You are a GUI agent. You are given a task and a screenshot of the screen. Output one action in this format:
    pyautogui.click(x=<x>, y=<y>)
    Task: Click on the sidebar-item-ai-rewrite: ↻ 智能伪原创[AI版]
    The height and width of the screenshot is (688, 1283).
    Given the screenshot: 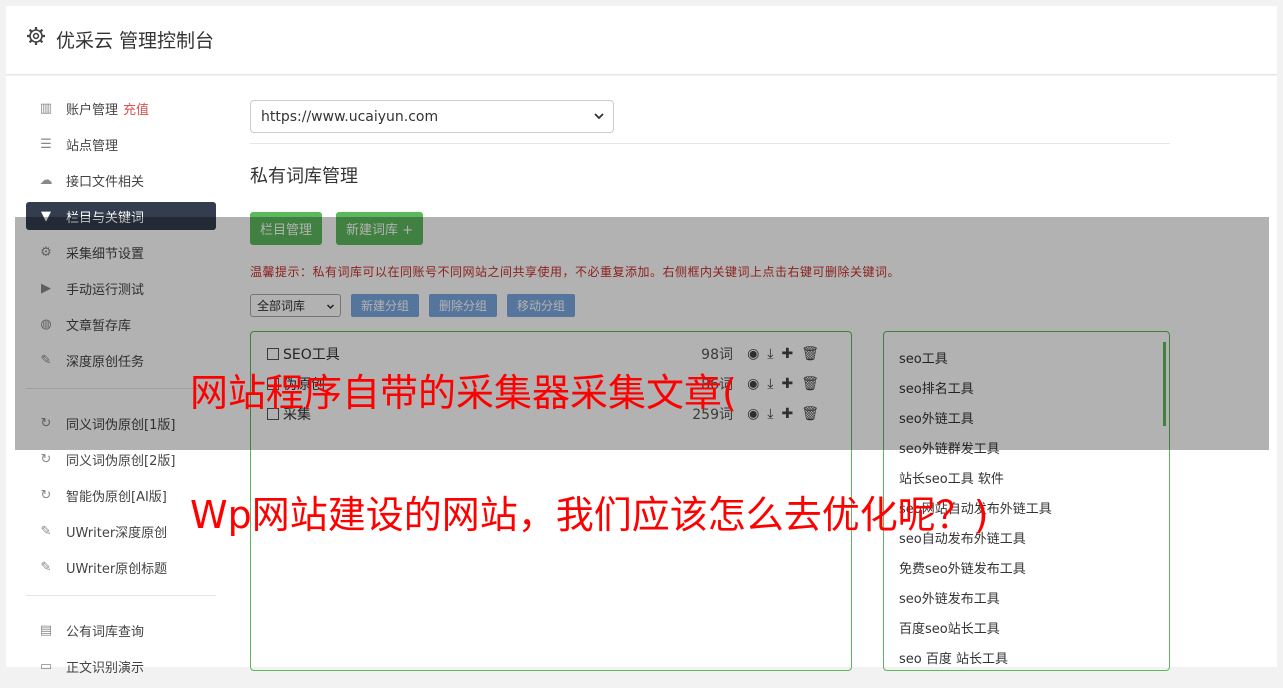 What is the action you would take?
    pyautogui.click(x=121, y=495)
    